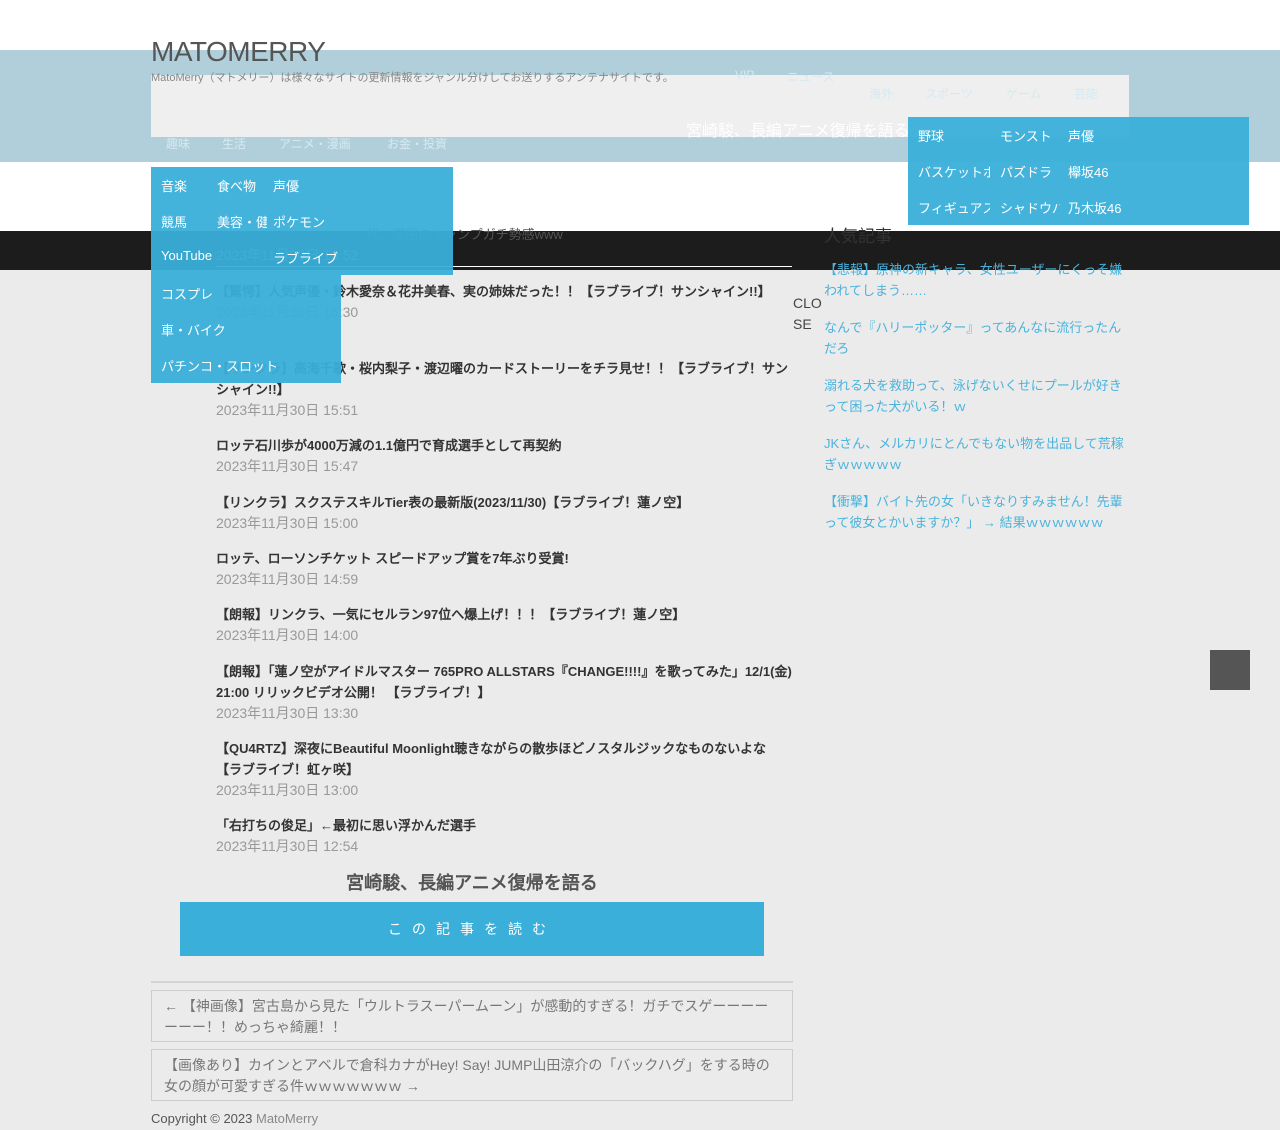 The width and height of the screenshot is (1280, 1130). Describe the element at coordinates (979, 396) in the screenshot. I see `popular-link: 溺れる犬を救助って、泳げないくせにプールが好きって困った犬がいる！ｗ` at that location.